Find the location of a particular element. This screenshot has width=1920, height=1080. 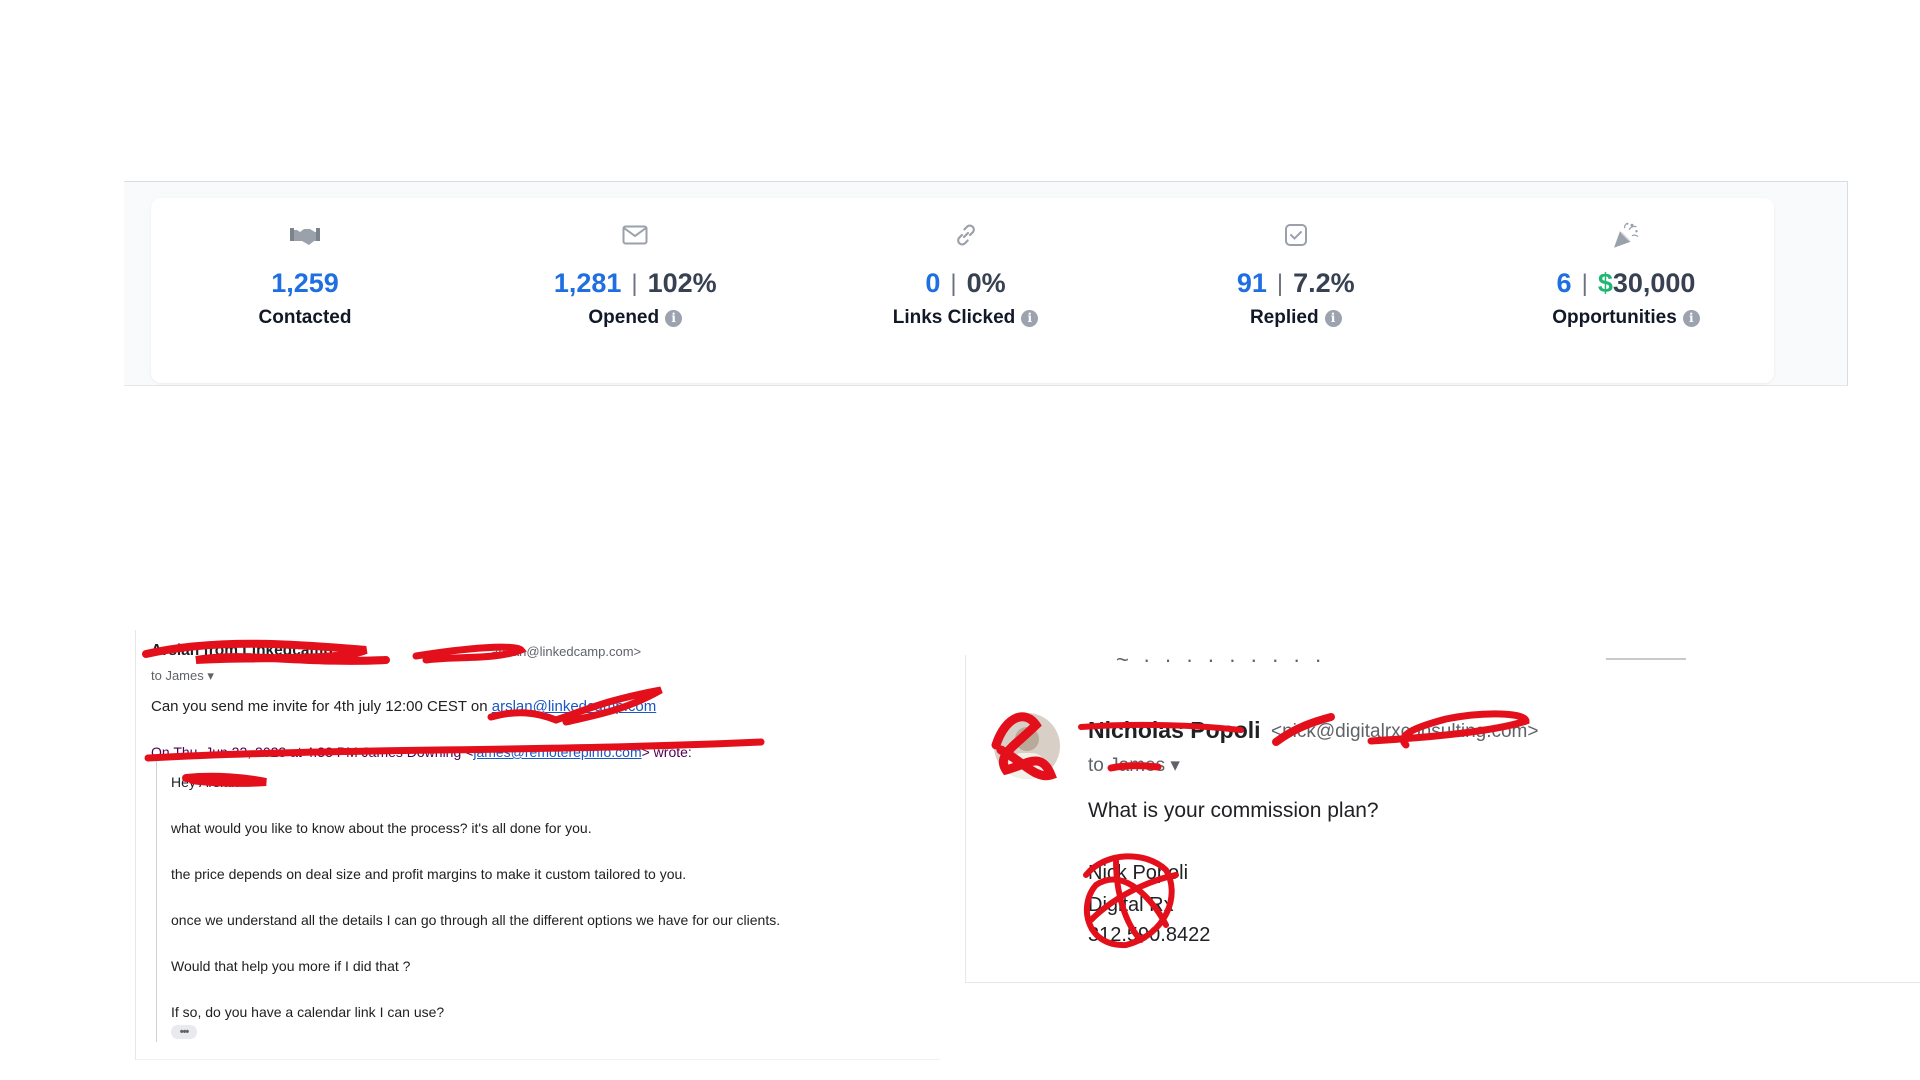

stat-opened: 1,281 | 102% Opened i is located at coordinates (635, 290).